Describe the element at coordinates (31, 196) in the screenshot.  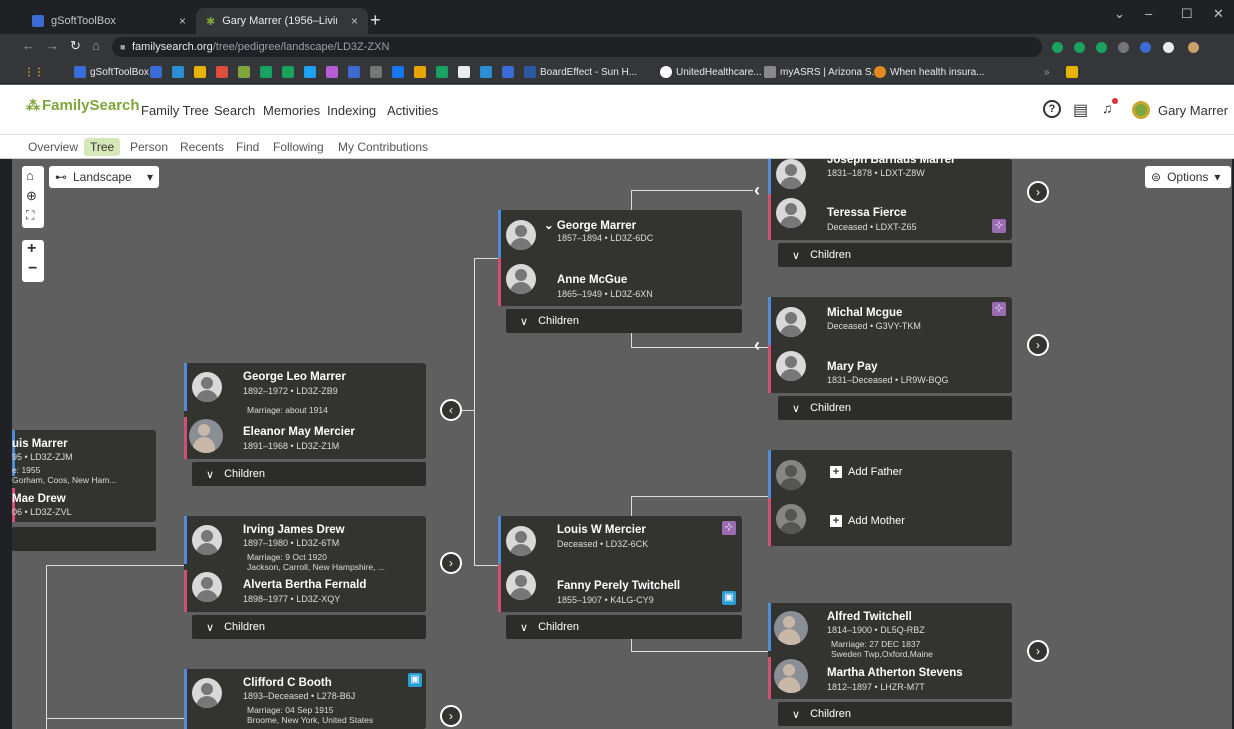
I see `recenter-icon: ⊕` at that location.